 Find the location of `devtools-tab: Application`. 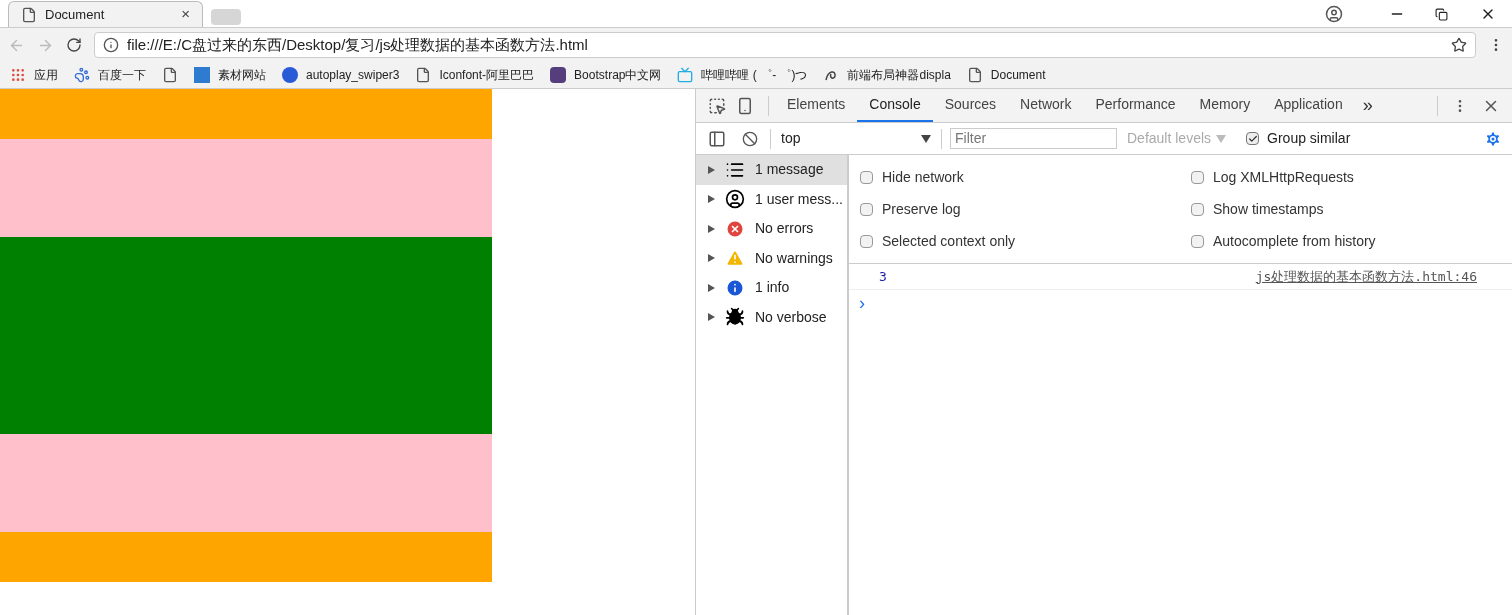

devtools-tab: Application is located at coordinates (1308, 105).